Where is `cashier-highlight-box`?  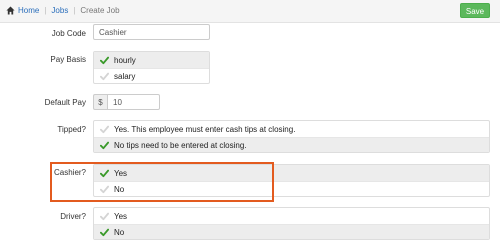 cashier-highlight-box is located at coordinates (162, 182).